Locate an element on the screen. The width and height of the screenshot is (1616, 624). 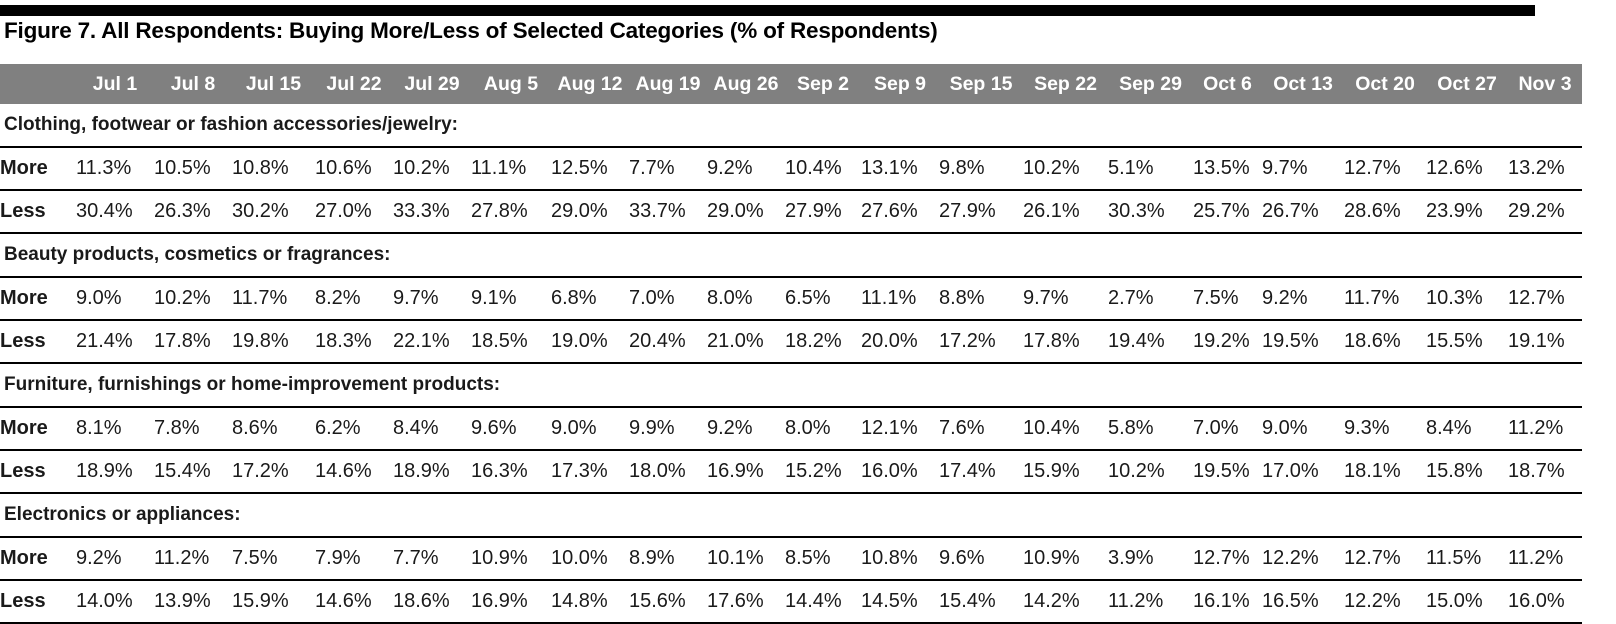
table-cell: 17.8% is located at coordinates (182, 341).